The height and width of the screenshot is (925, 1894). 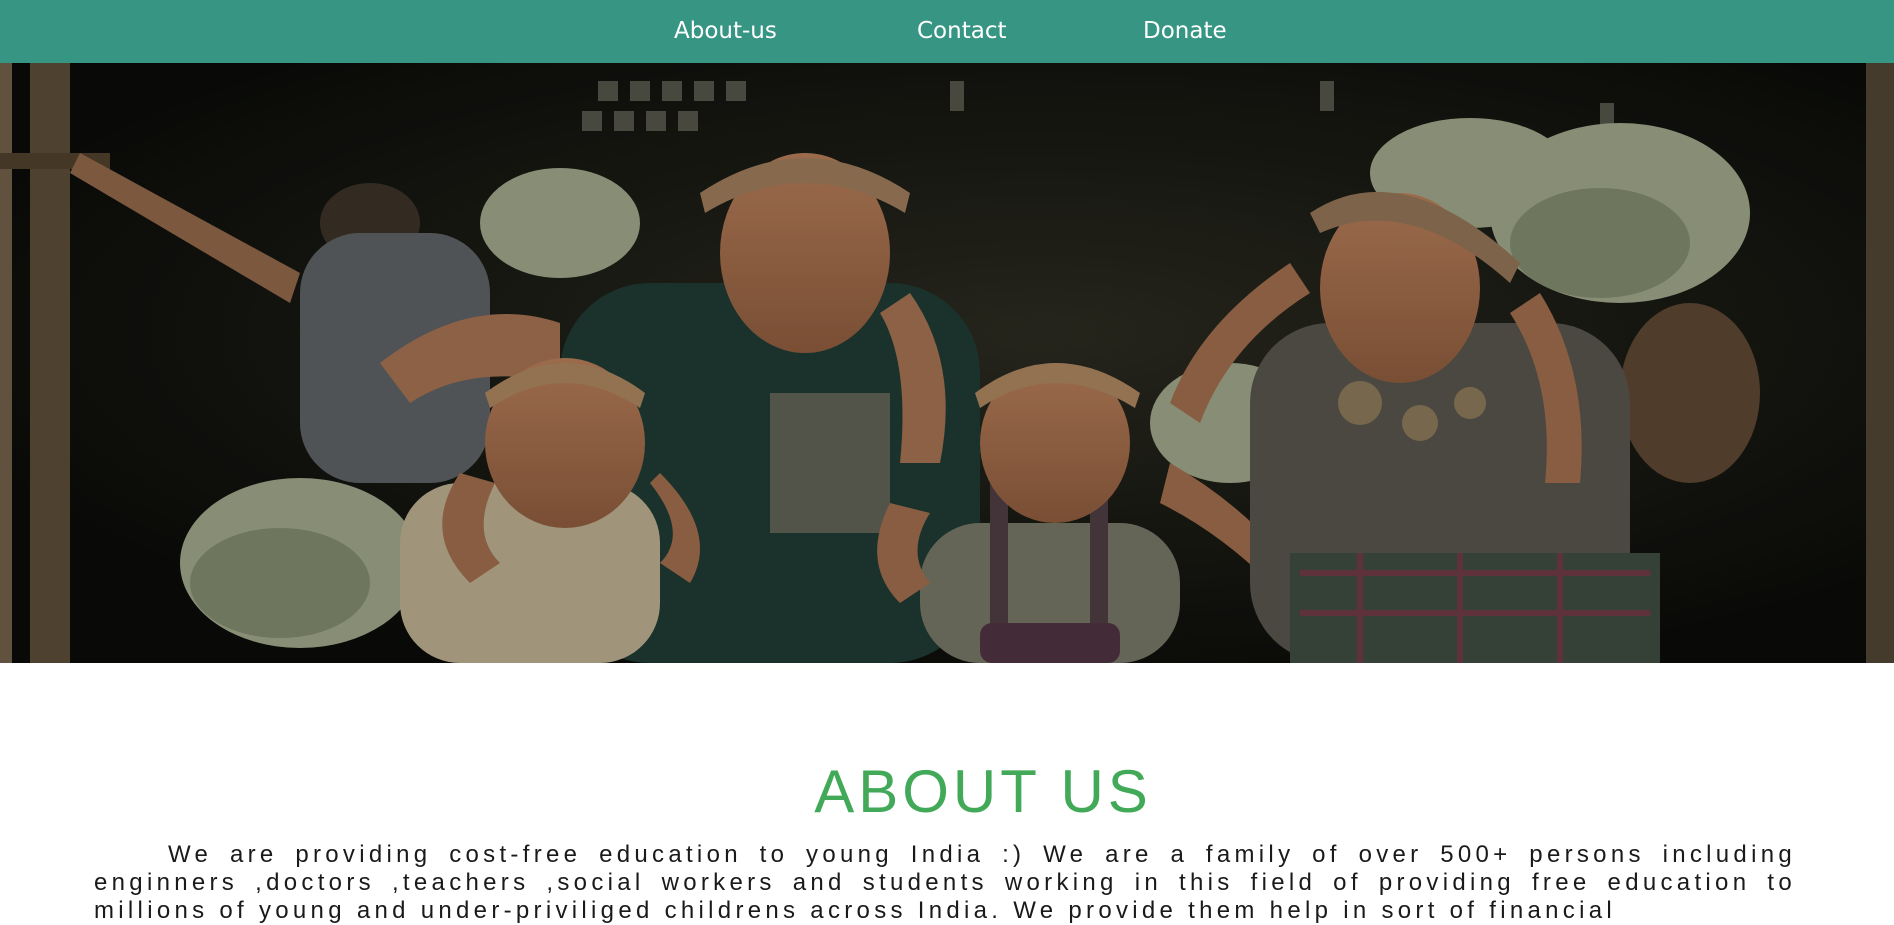 What do you see at coordinates (725, 31) in the screenshot?
I see `nav-link-about-us: About-us` at bounding box center [725, 31].